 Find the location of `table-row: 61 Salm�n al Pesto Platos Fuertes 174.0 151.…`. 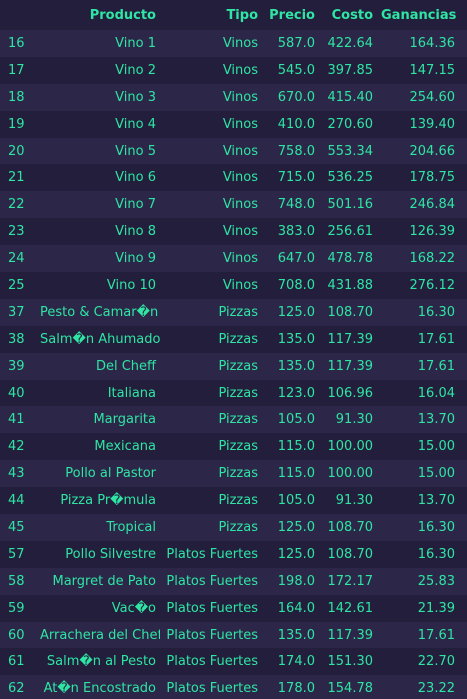

table-row: 61 Salm�n al Pesto Platos Fuertes 174.0 151.… is located at coordinates (233, 662).